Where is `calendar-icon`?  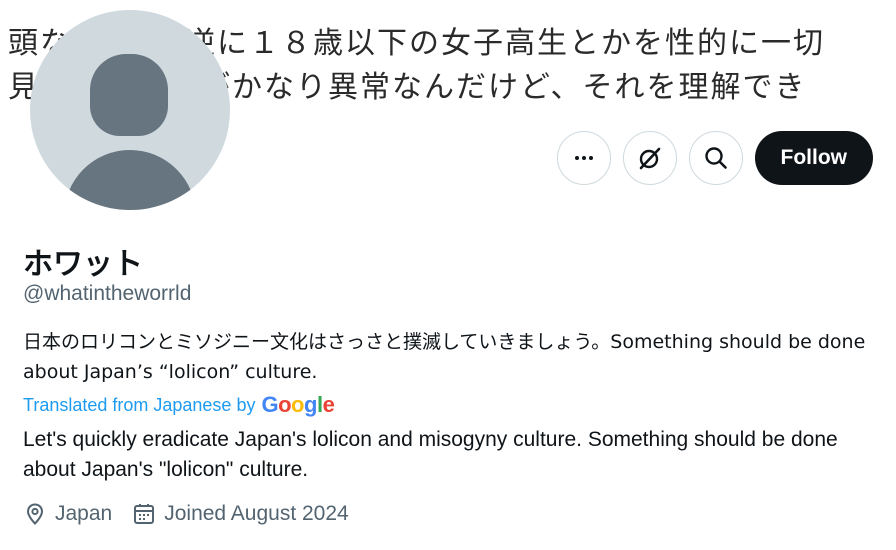 calendar-icon is located at coordinates (144, 514).